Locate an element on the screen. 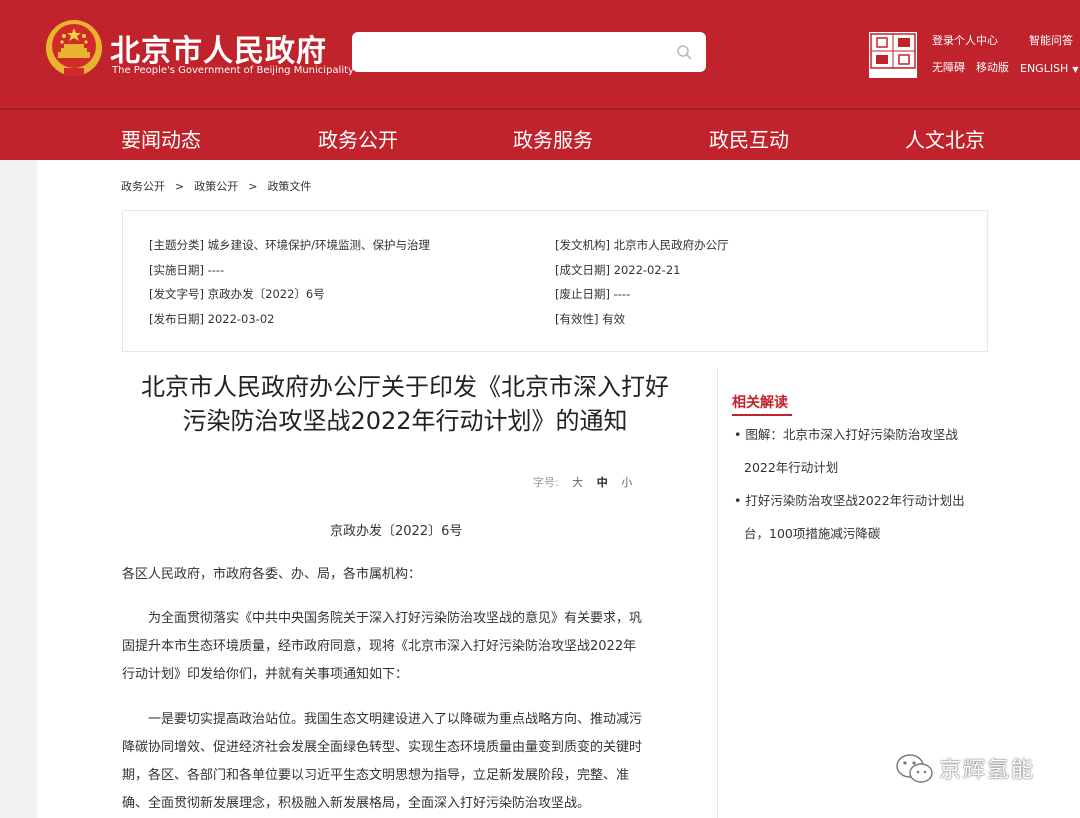 The height and width of the screenshot is (818, 1080). search-input is located at coordinates (529, 52).